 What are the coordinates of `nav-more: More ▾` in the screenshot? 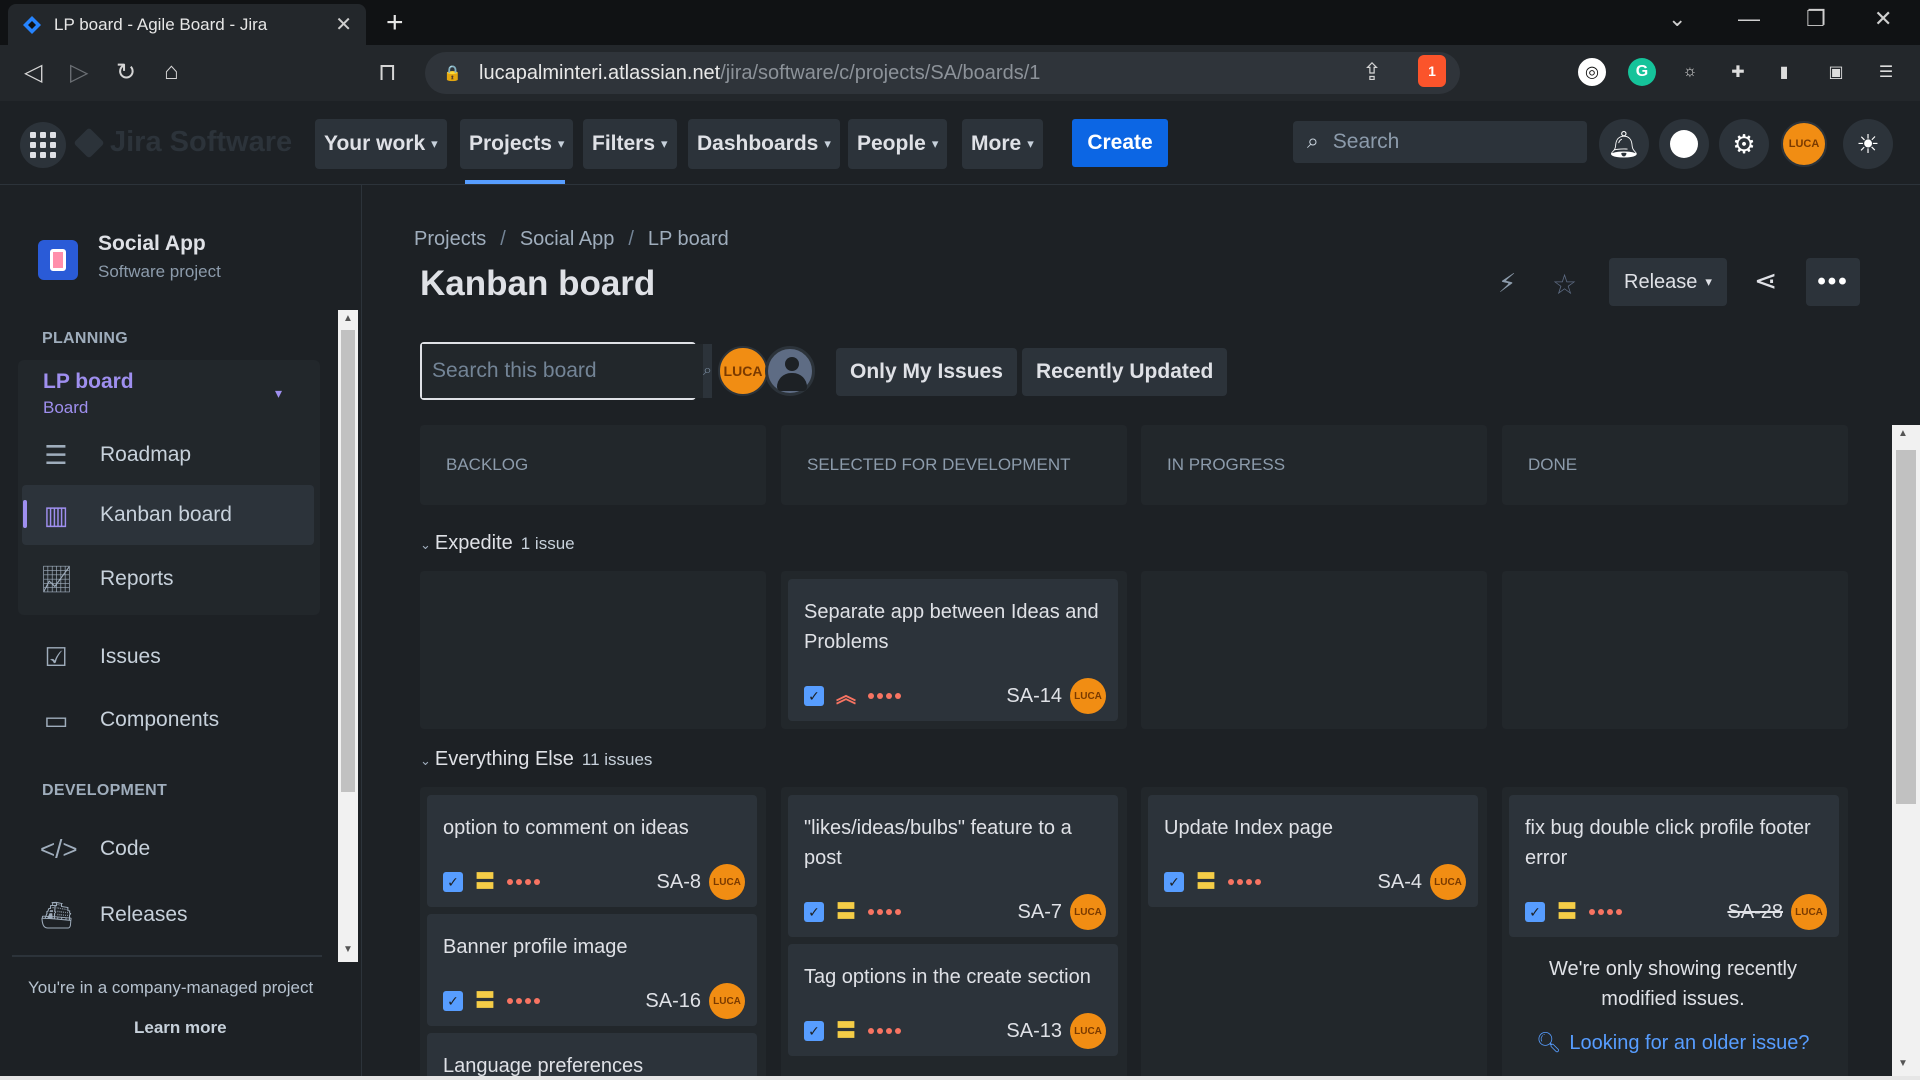 It's located at (1002, 144).